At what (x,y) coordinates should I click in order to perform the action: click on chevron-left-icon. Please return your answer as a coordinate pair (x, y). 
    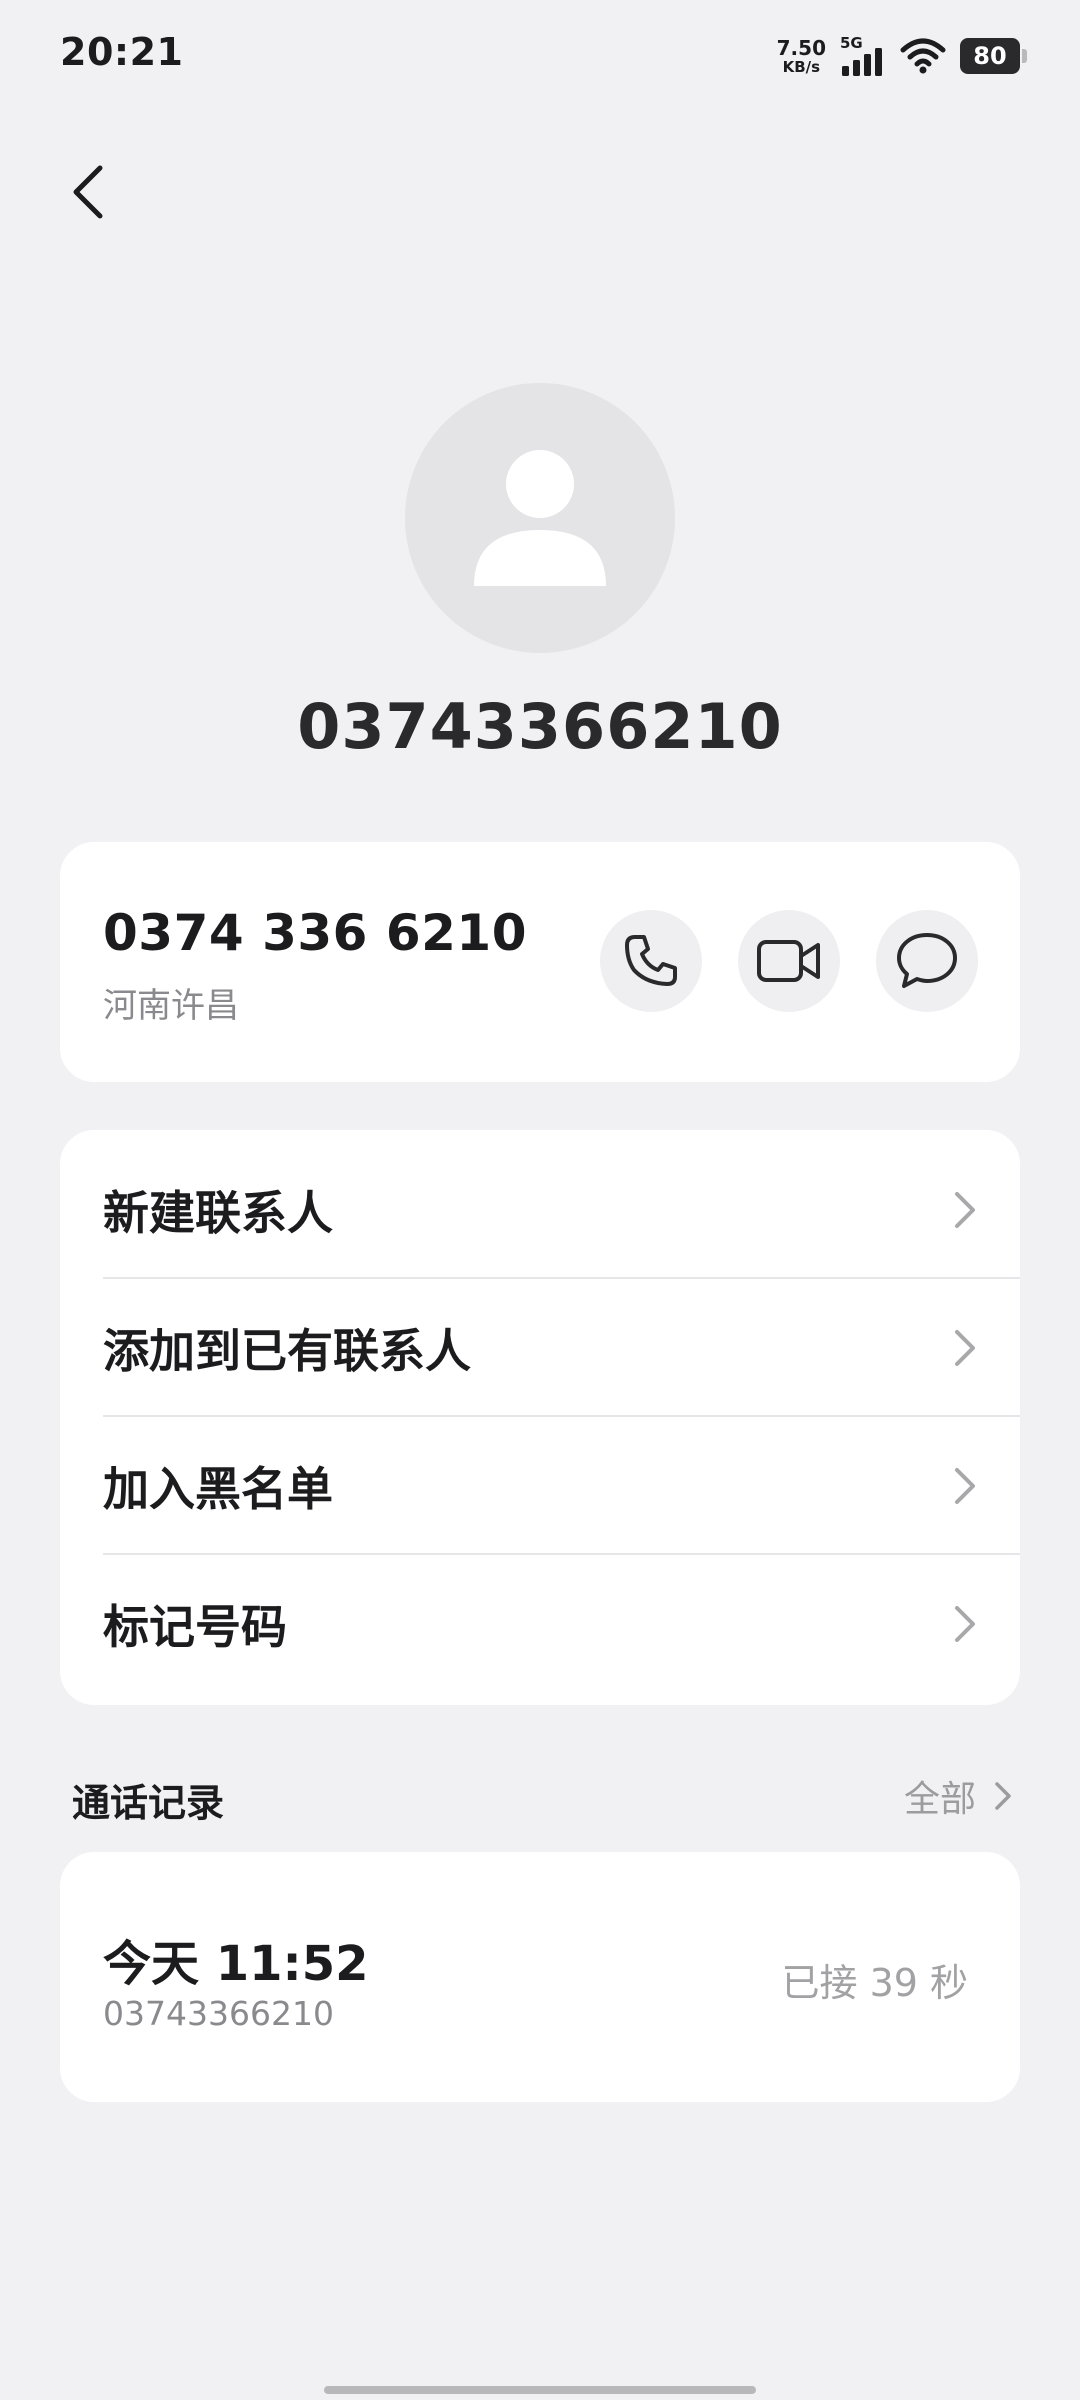
    Looking at the image, I should click on (88, 192).